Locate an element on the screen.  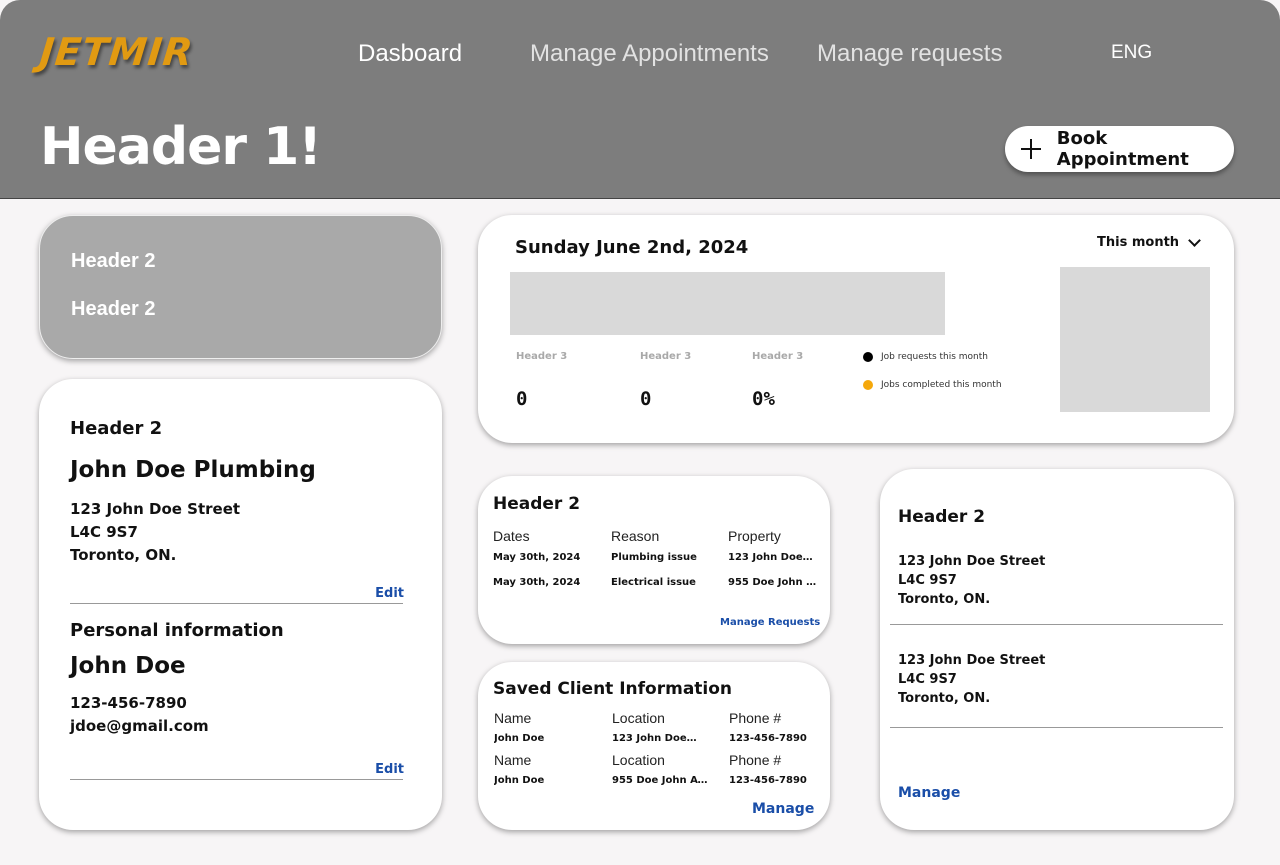
book-appointment-button: Book Appointment is located at coordinates (1119, 149).